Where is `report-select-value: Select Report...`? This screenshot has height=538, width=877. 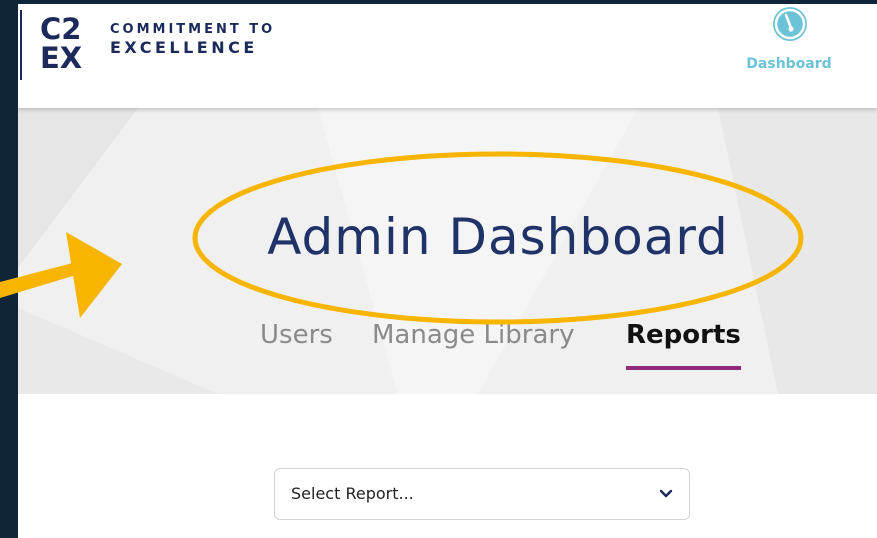 report-select-value: Select Report... is located at coordinates (352, 493).